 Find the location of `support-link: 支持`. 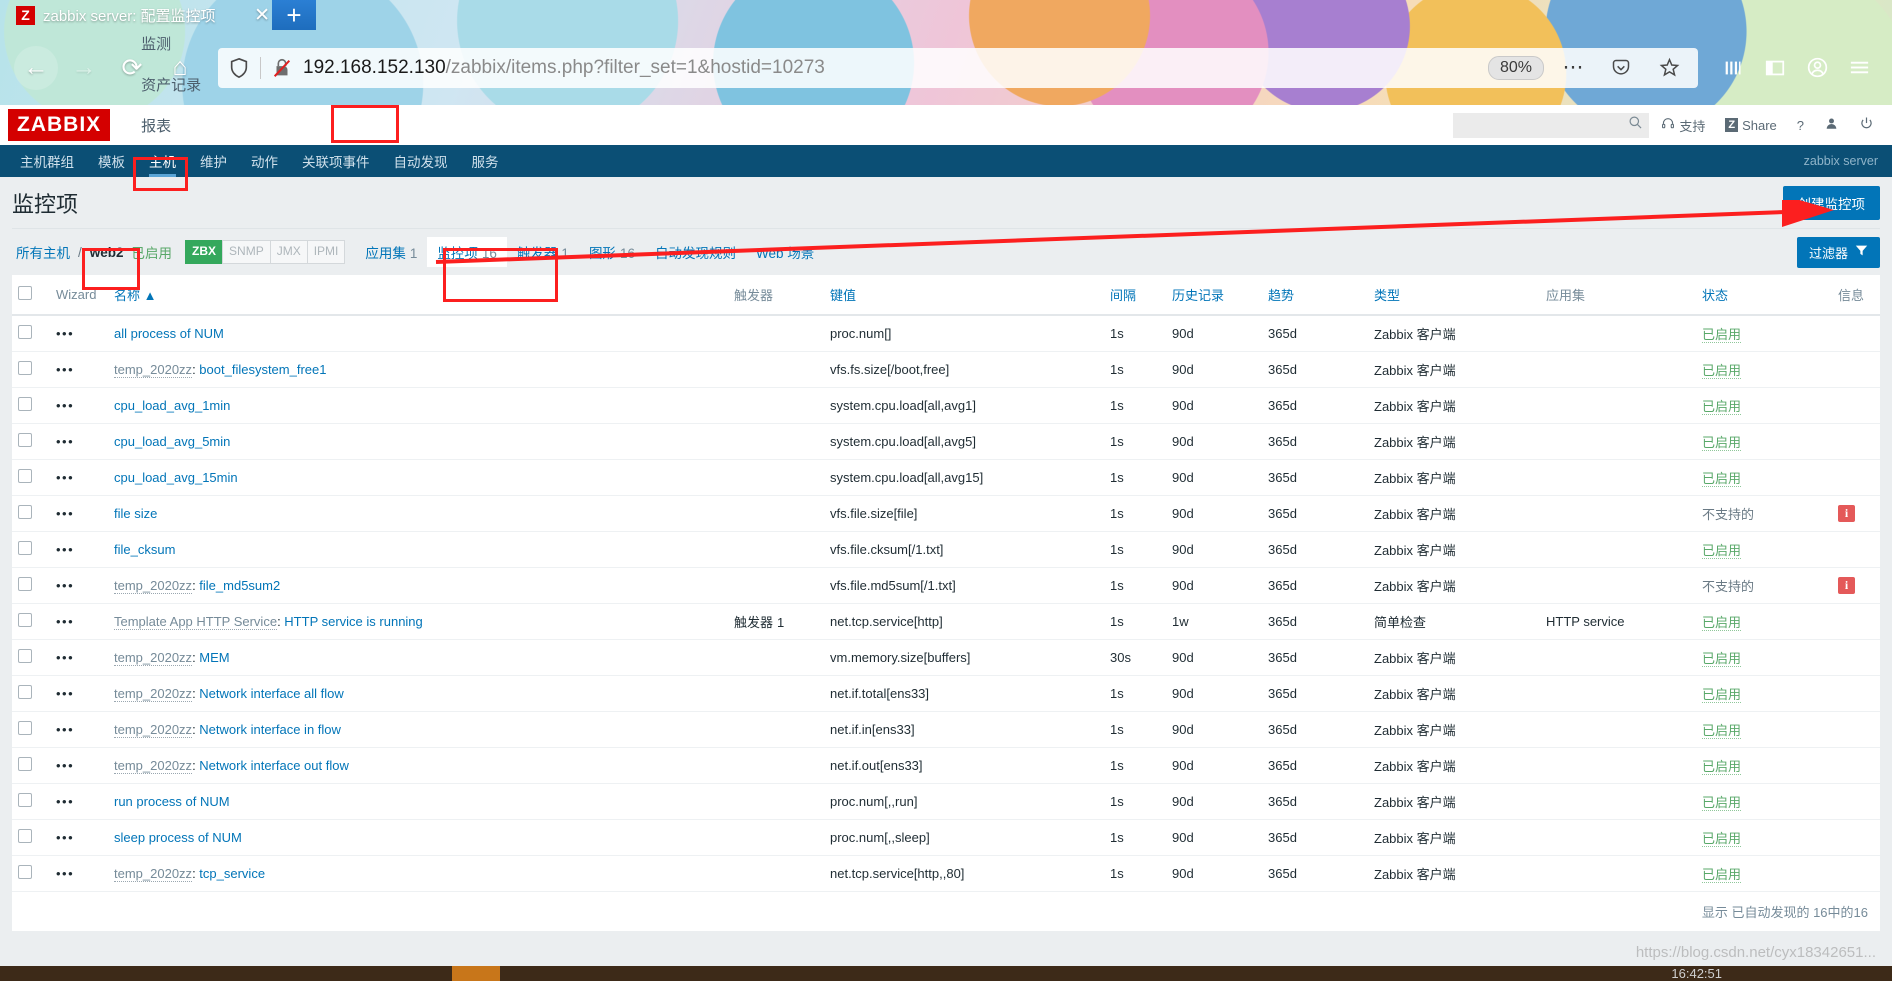

support-link: 支持 is located at coordinates (1683, 125).